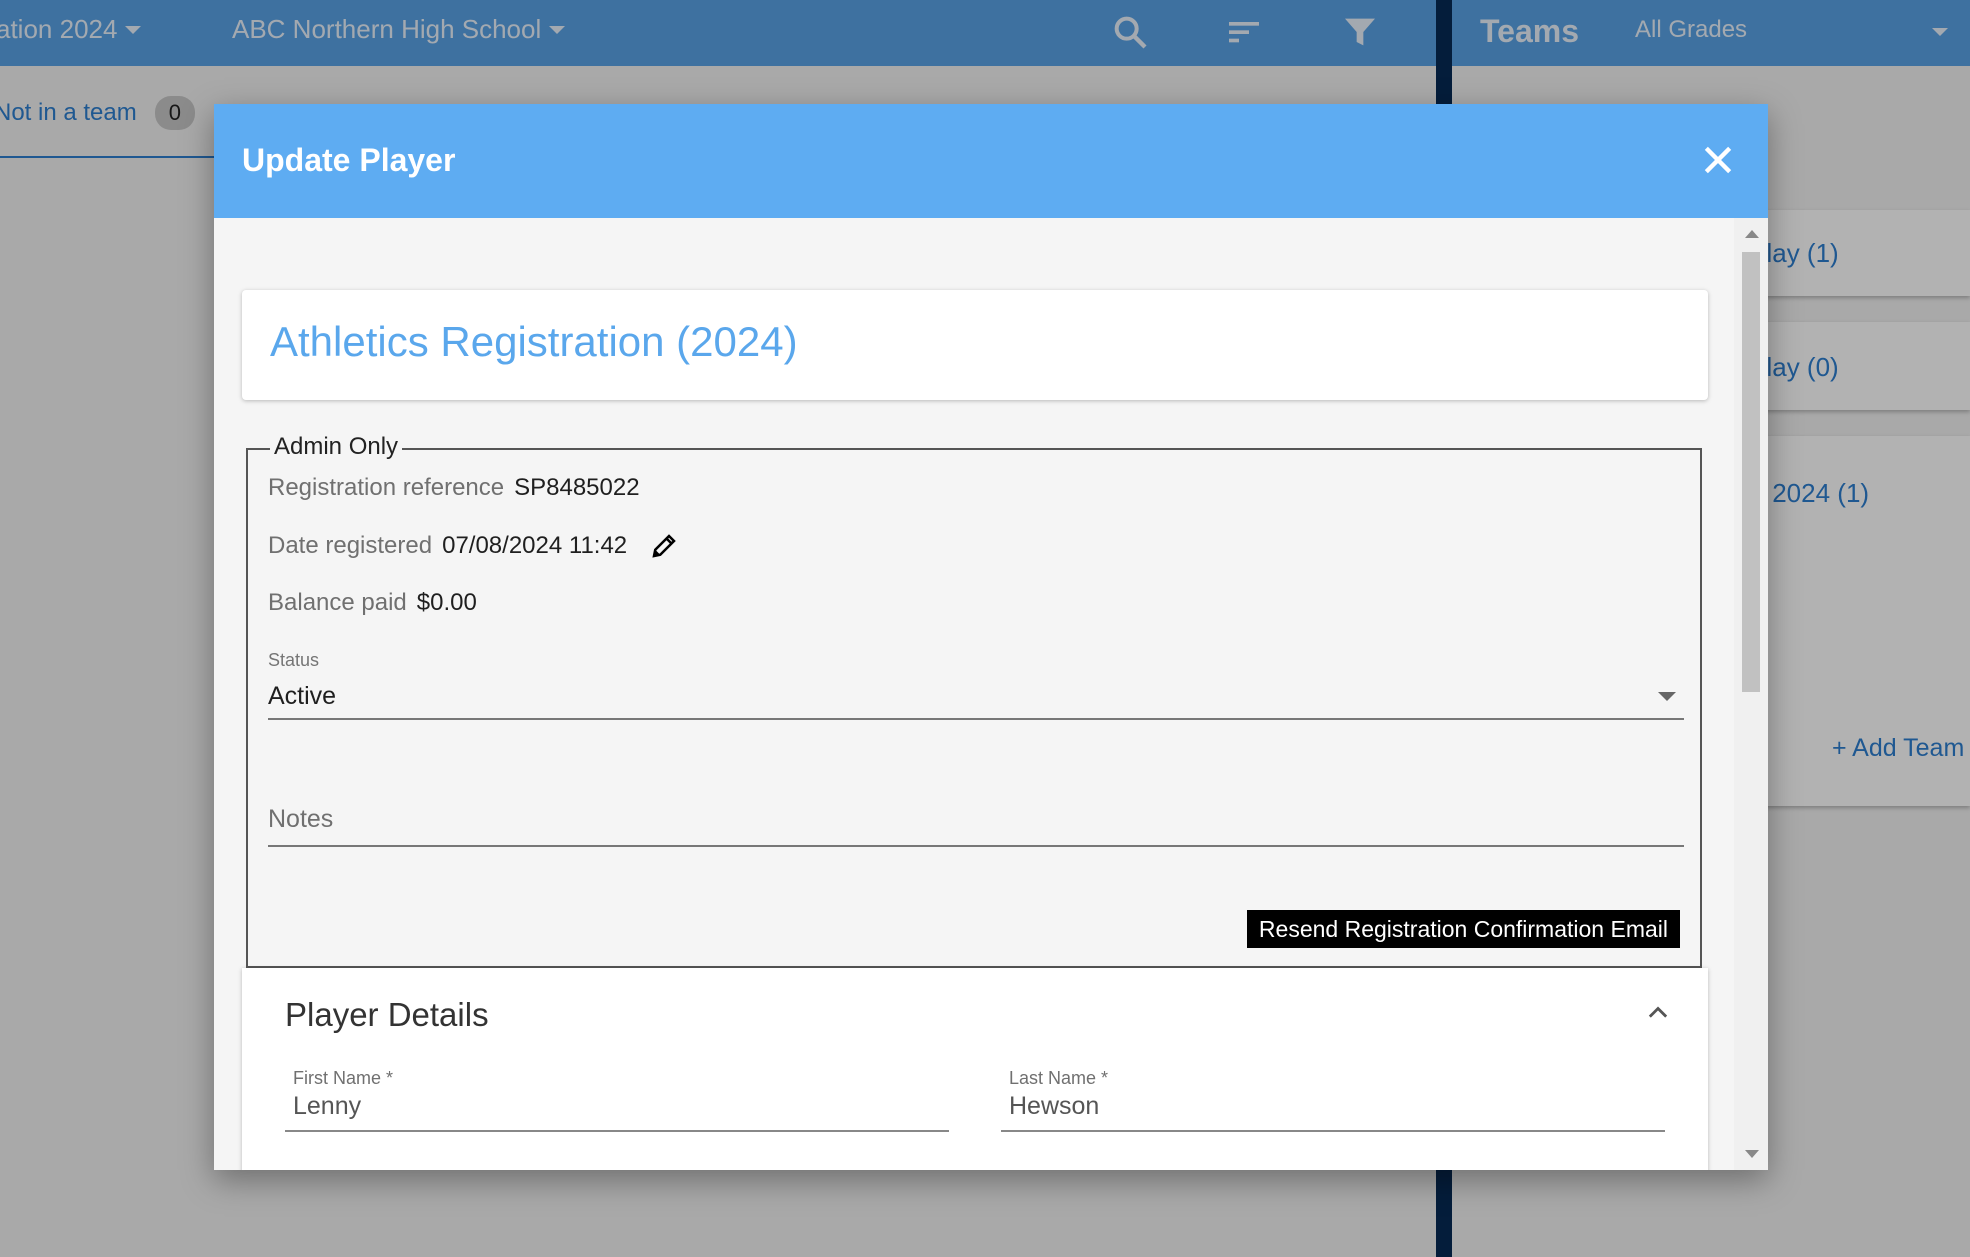  I want to click on close-icon, so click(1718, 160).